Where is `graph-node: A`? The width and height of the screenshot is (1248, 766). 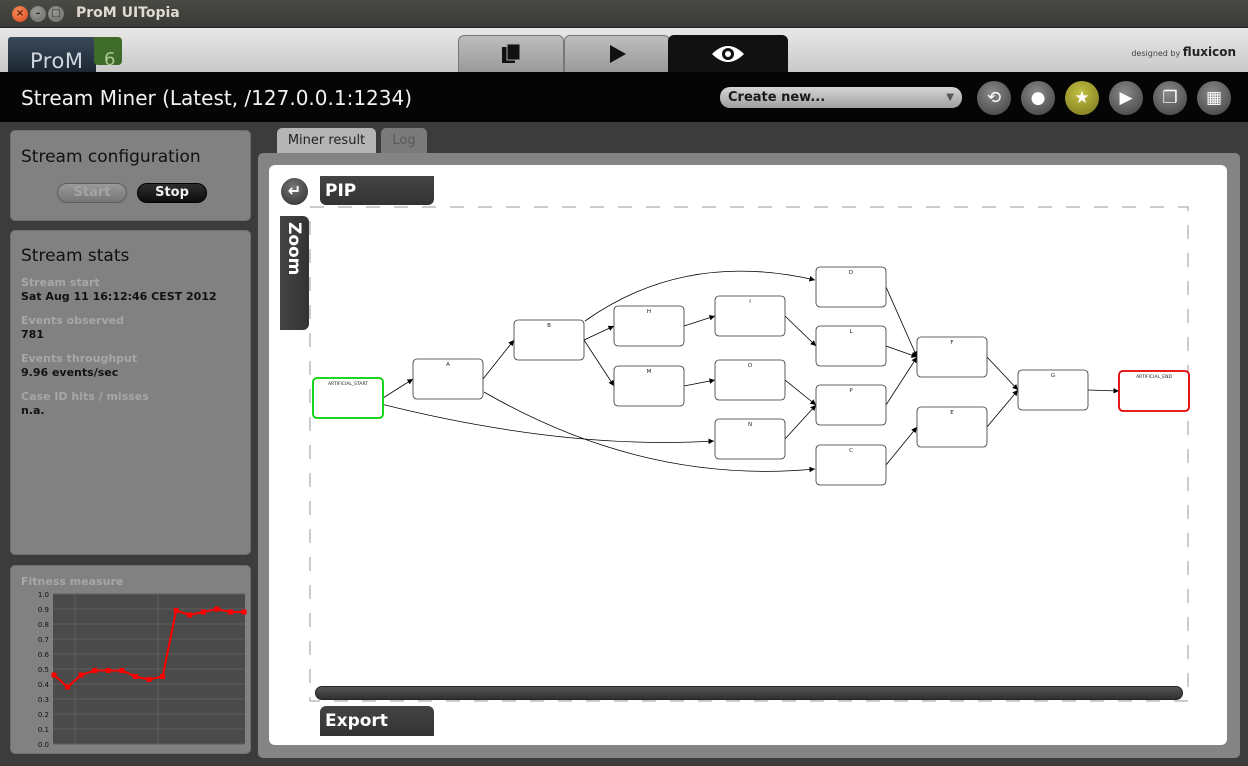 graph-node: A is located at coordinates (448, 379).